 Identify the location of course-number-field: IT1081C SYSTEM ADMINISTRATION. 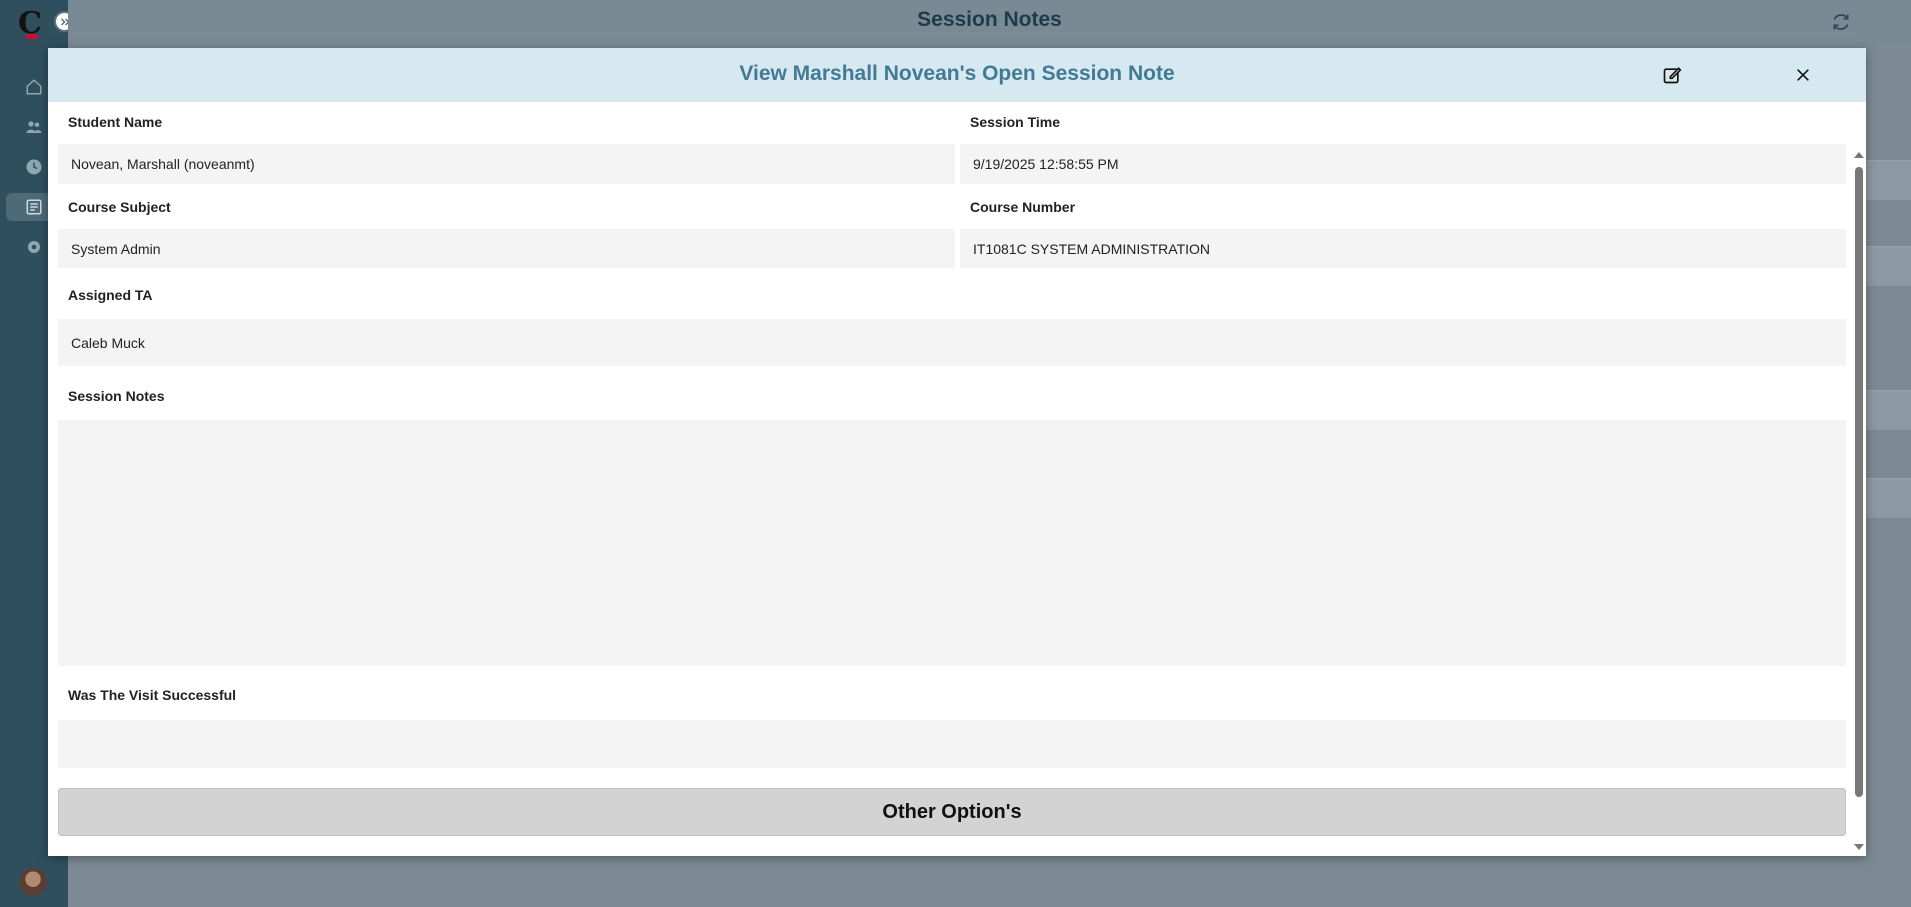
(1403, 248).